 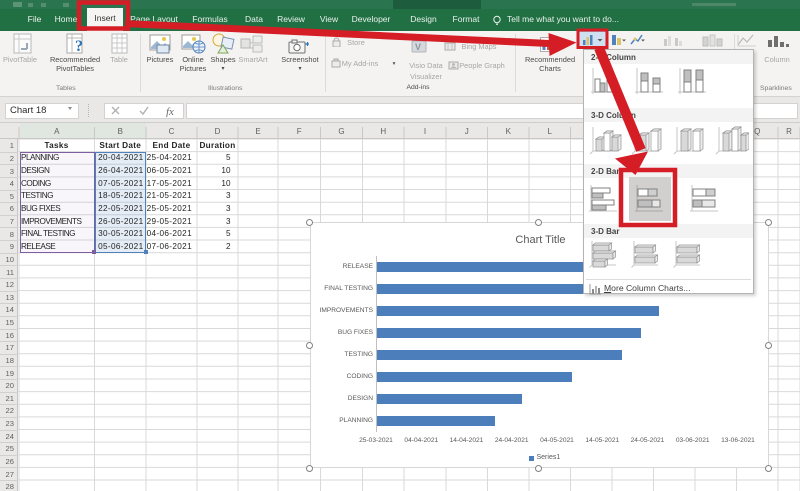 What do you see at coordinates (418, 47) in the screenshot?
I see `svg-text: V` at bounding box center [418, 47].